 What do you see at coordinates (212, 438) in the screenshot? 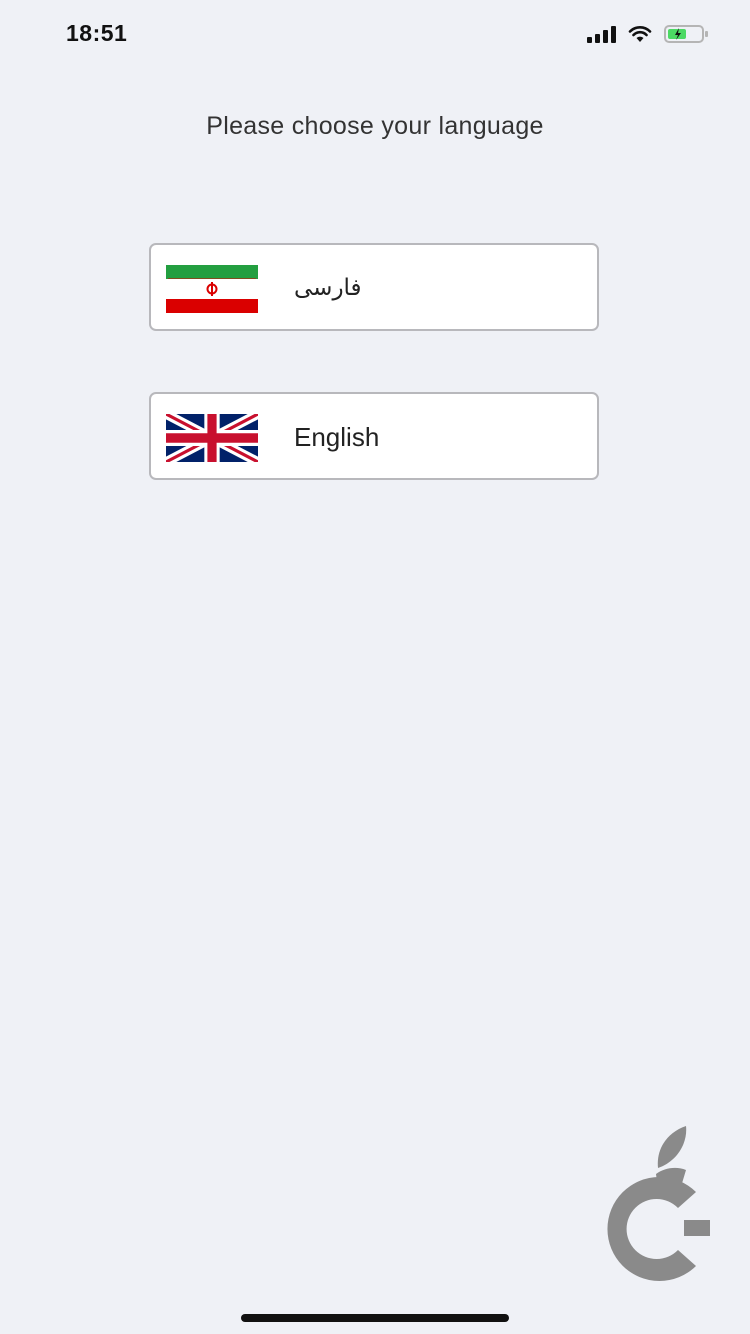
I see `uk-flag-icon` at bounding box center [212, 438].